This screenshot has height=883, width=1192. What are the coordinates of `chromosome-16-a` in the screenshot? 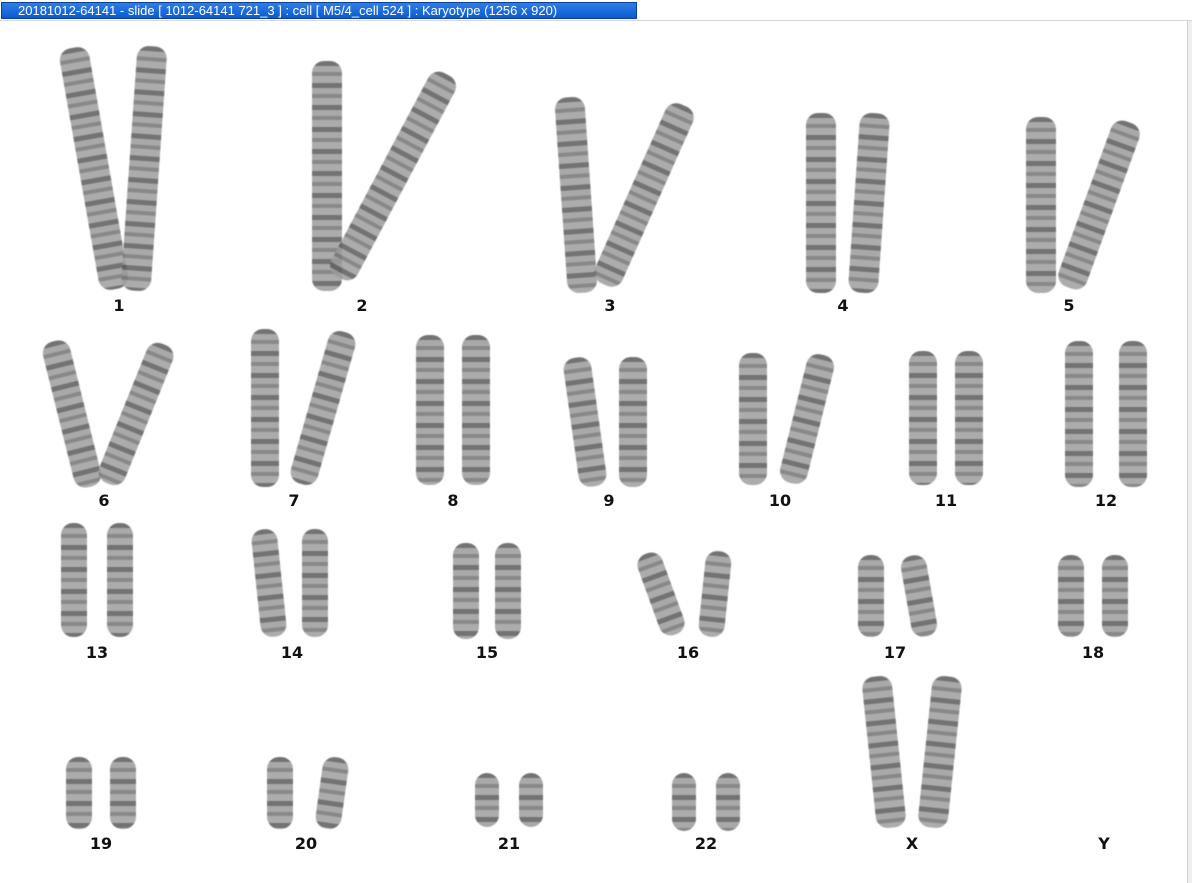 It's located at (661, 594).